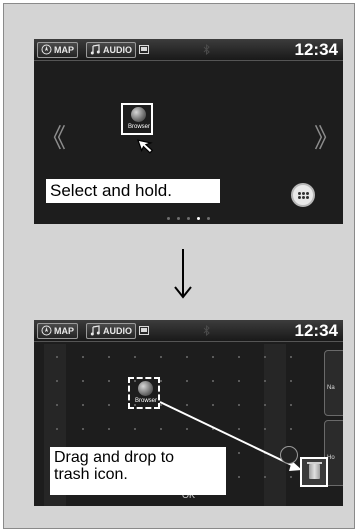 The height and width of the screenshot is (532, 358). What do you see at coordinates (144, 49) in the screenshot?
I see `phone-icon` at bounding box center [144, 49].